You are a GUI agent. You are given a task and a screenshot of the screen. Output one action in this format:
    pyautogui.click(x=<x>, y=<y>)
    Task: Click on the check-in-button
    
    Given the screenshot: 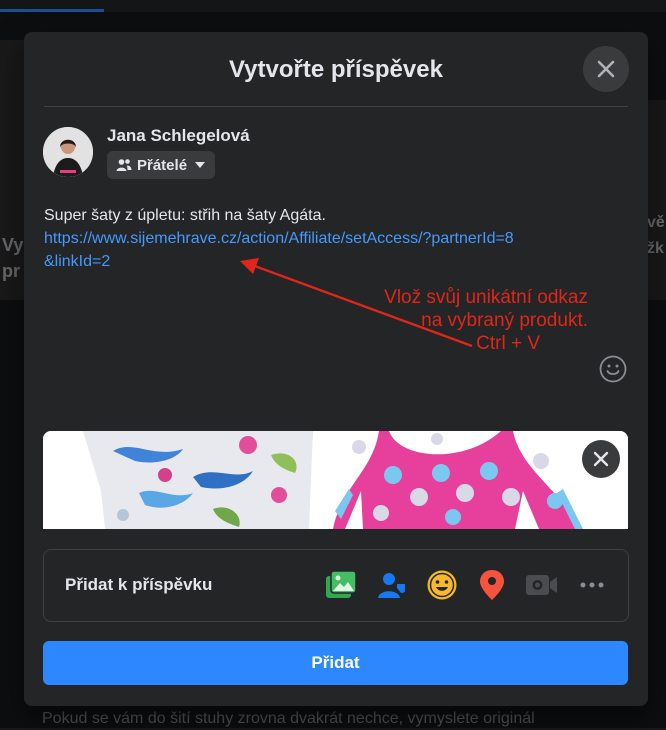 What is the action you would take?
    pyautogui.click(x=492, y=585)
    